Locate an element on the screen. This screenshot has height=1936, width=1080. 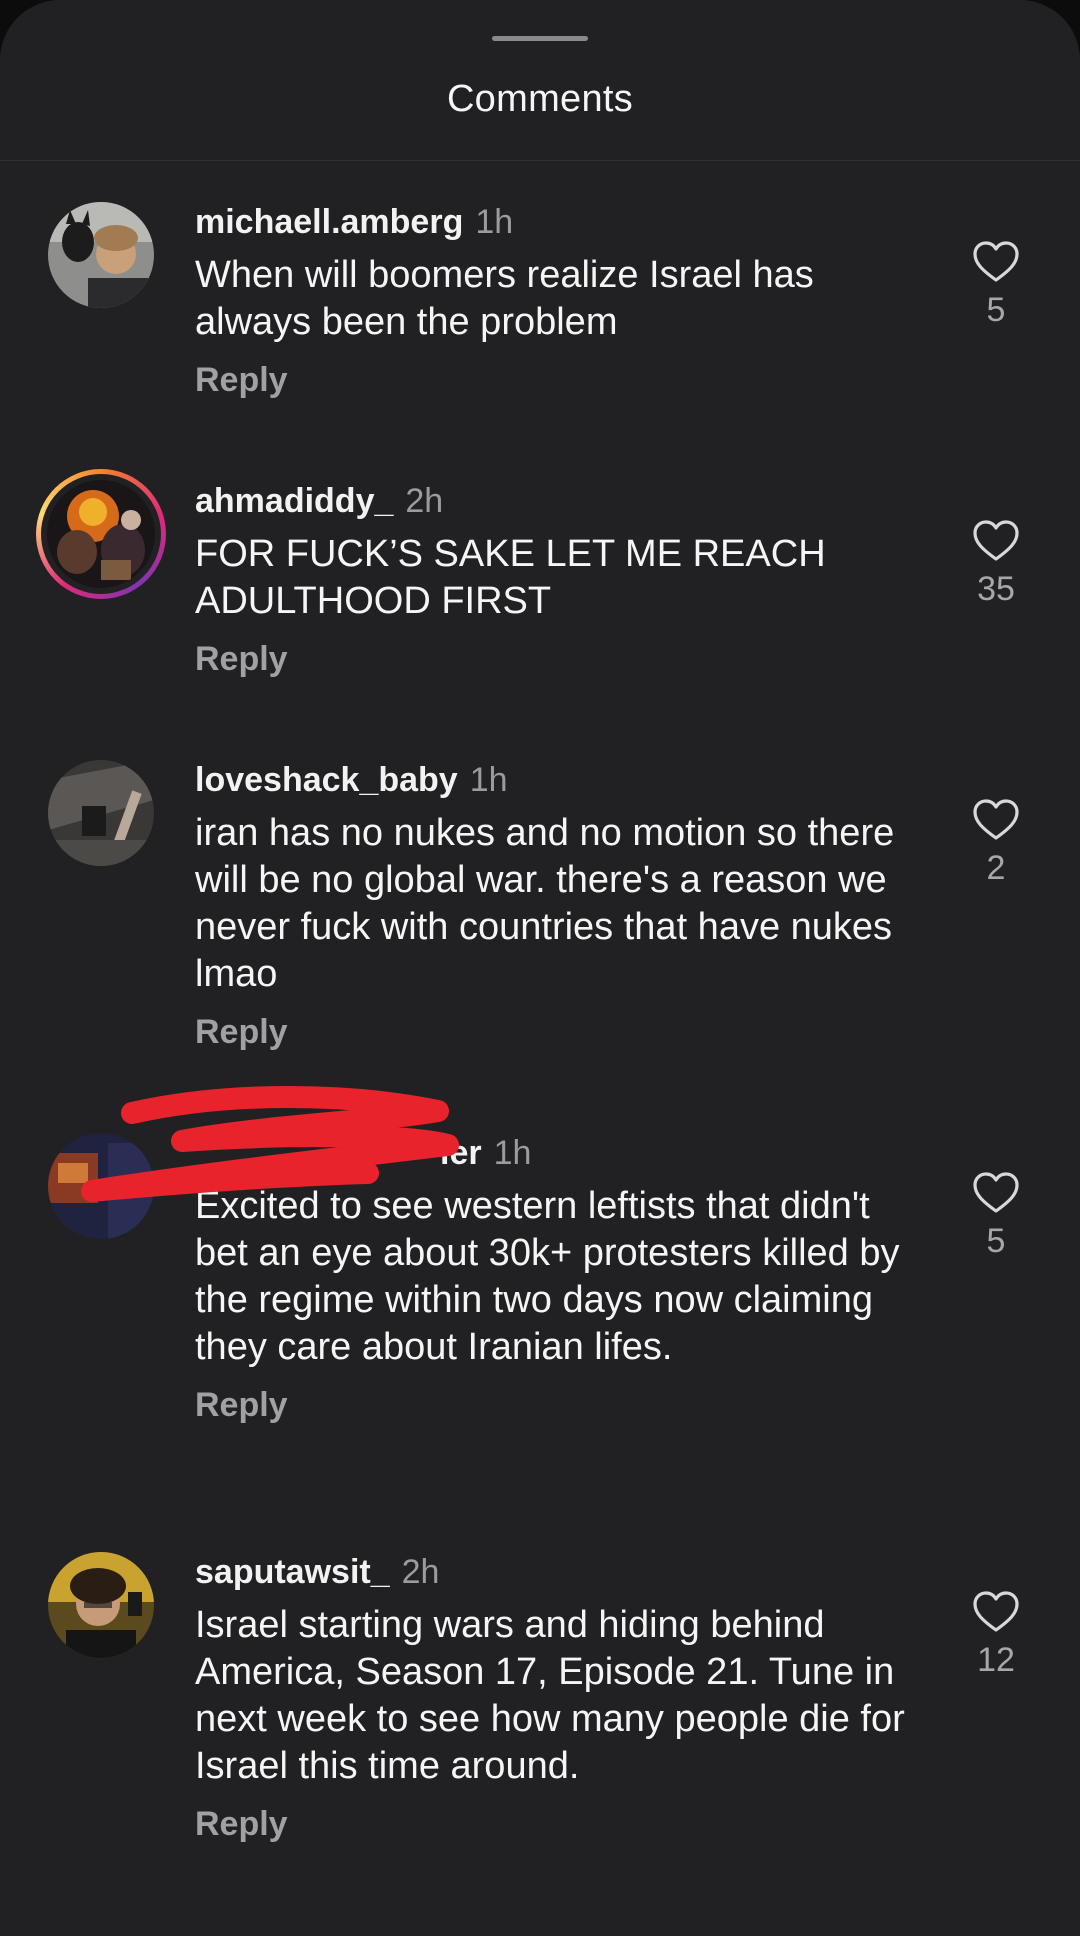
comment-meta: ier 1h is located at coordinates (555, 1153).